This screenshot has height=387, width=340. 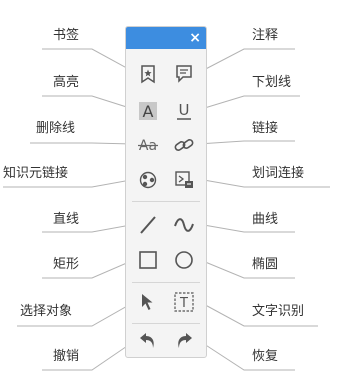 I want to click on label-ocr: 文字识别, so click(x=278, y=311).